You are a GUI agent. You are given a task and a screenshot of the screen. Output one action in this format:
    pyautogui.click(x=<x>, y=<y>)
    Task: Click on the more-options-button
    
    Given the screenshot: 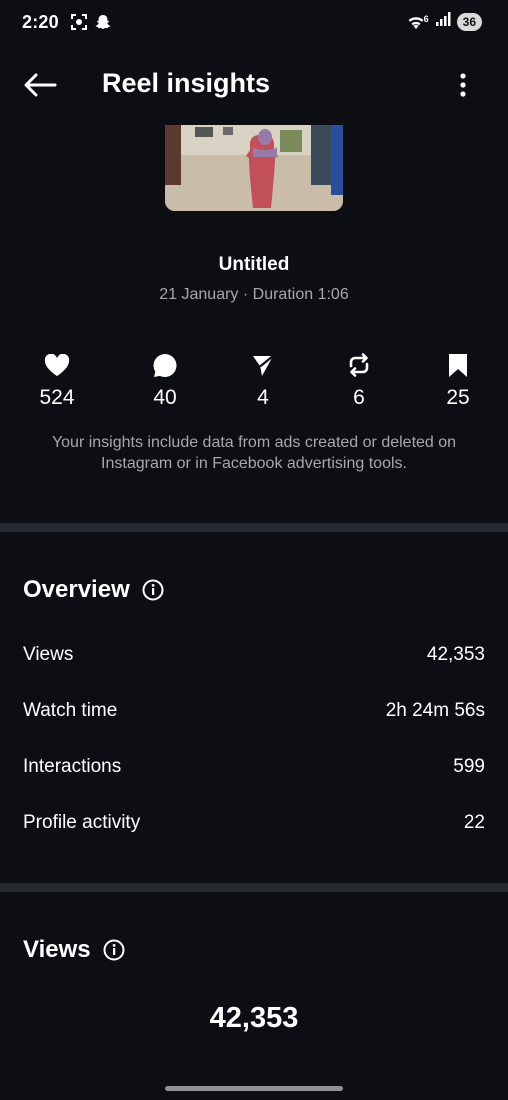 What is the action you would take?
    pyautogui.click(x=463, y=87)
    